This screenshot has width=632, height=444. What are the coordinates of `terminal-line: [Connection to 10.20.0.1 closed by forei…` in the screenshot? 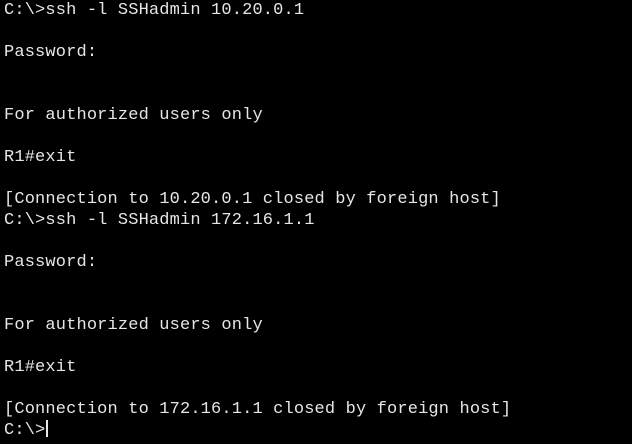 It's located at (252, 199).